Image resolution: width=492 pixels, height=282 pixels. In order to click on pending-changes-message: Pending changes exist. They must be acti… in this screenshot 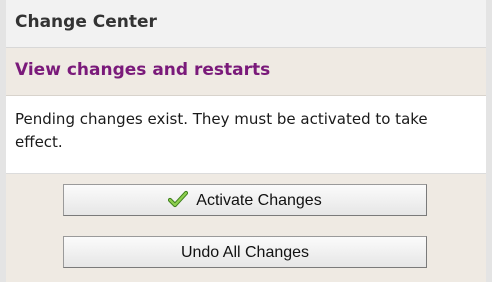, I will do `click(221, 130)`.